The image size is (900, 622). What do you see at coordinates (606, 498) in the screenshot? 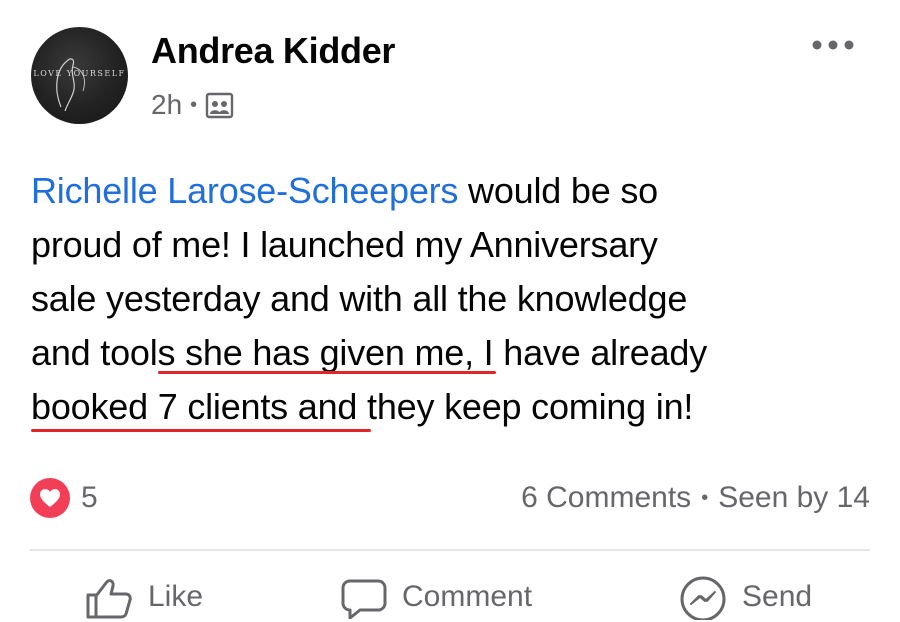
I see `comments-count-link: 6 Comments` at bounding box center [606, 498].